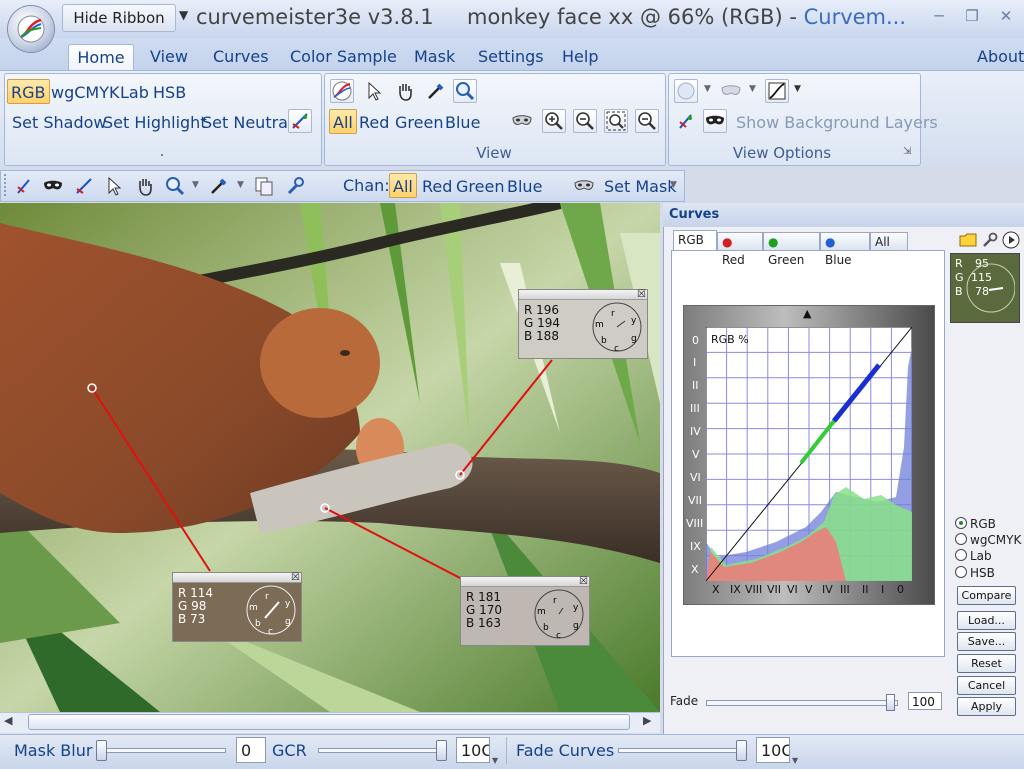  I want to click on set-neutral-button: Set Neutral, so click(247, 121).